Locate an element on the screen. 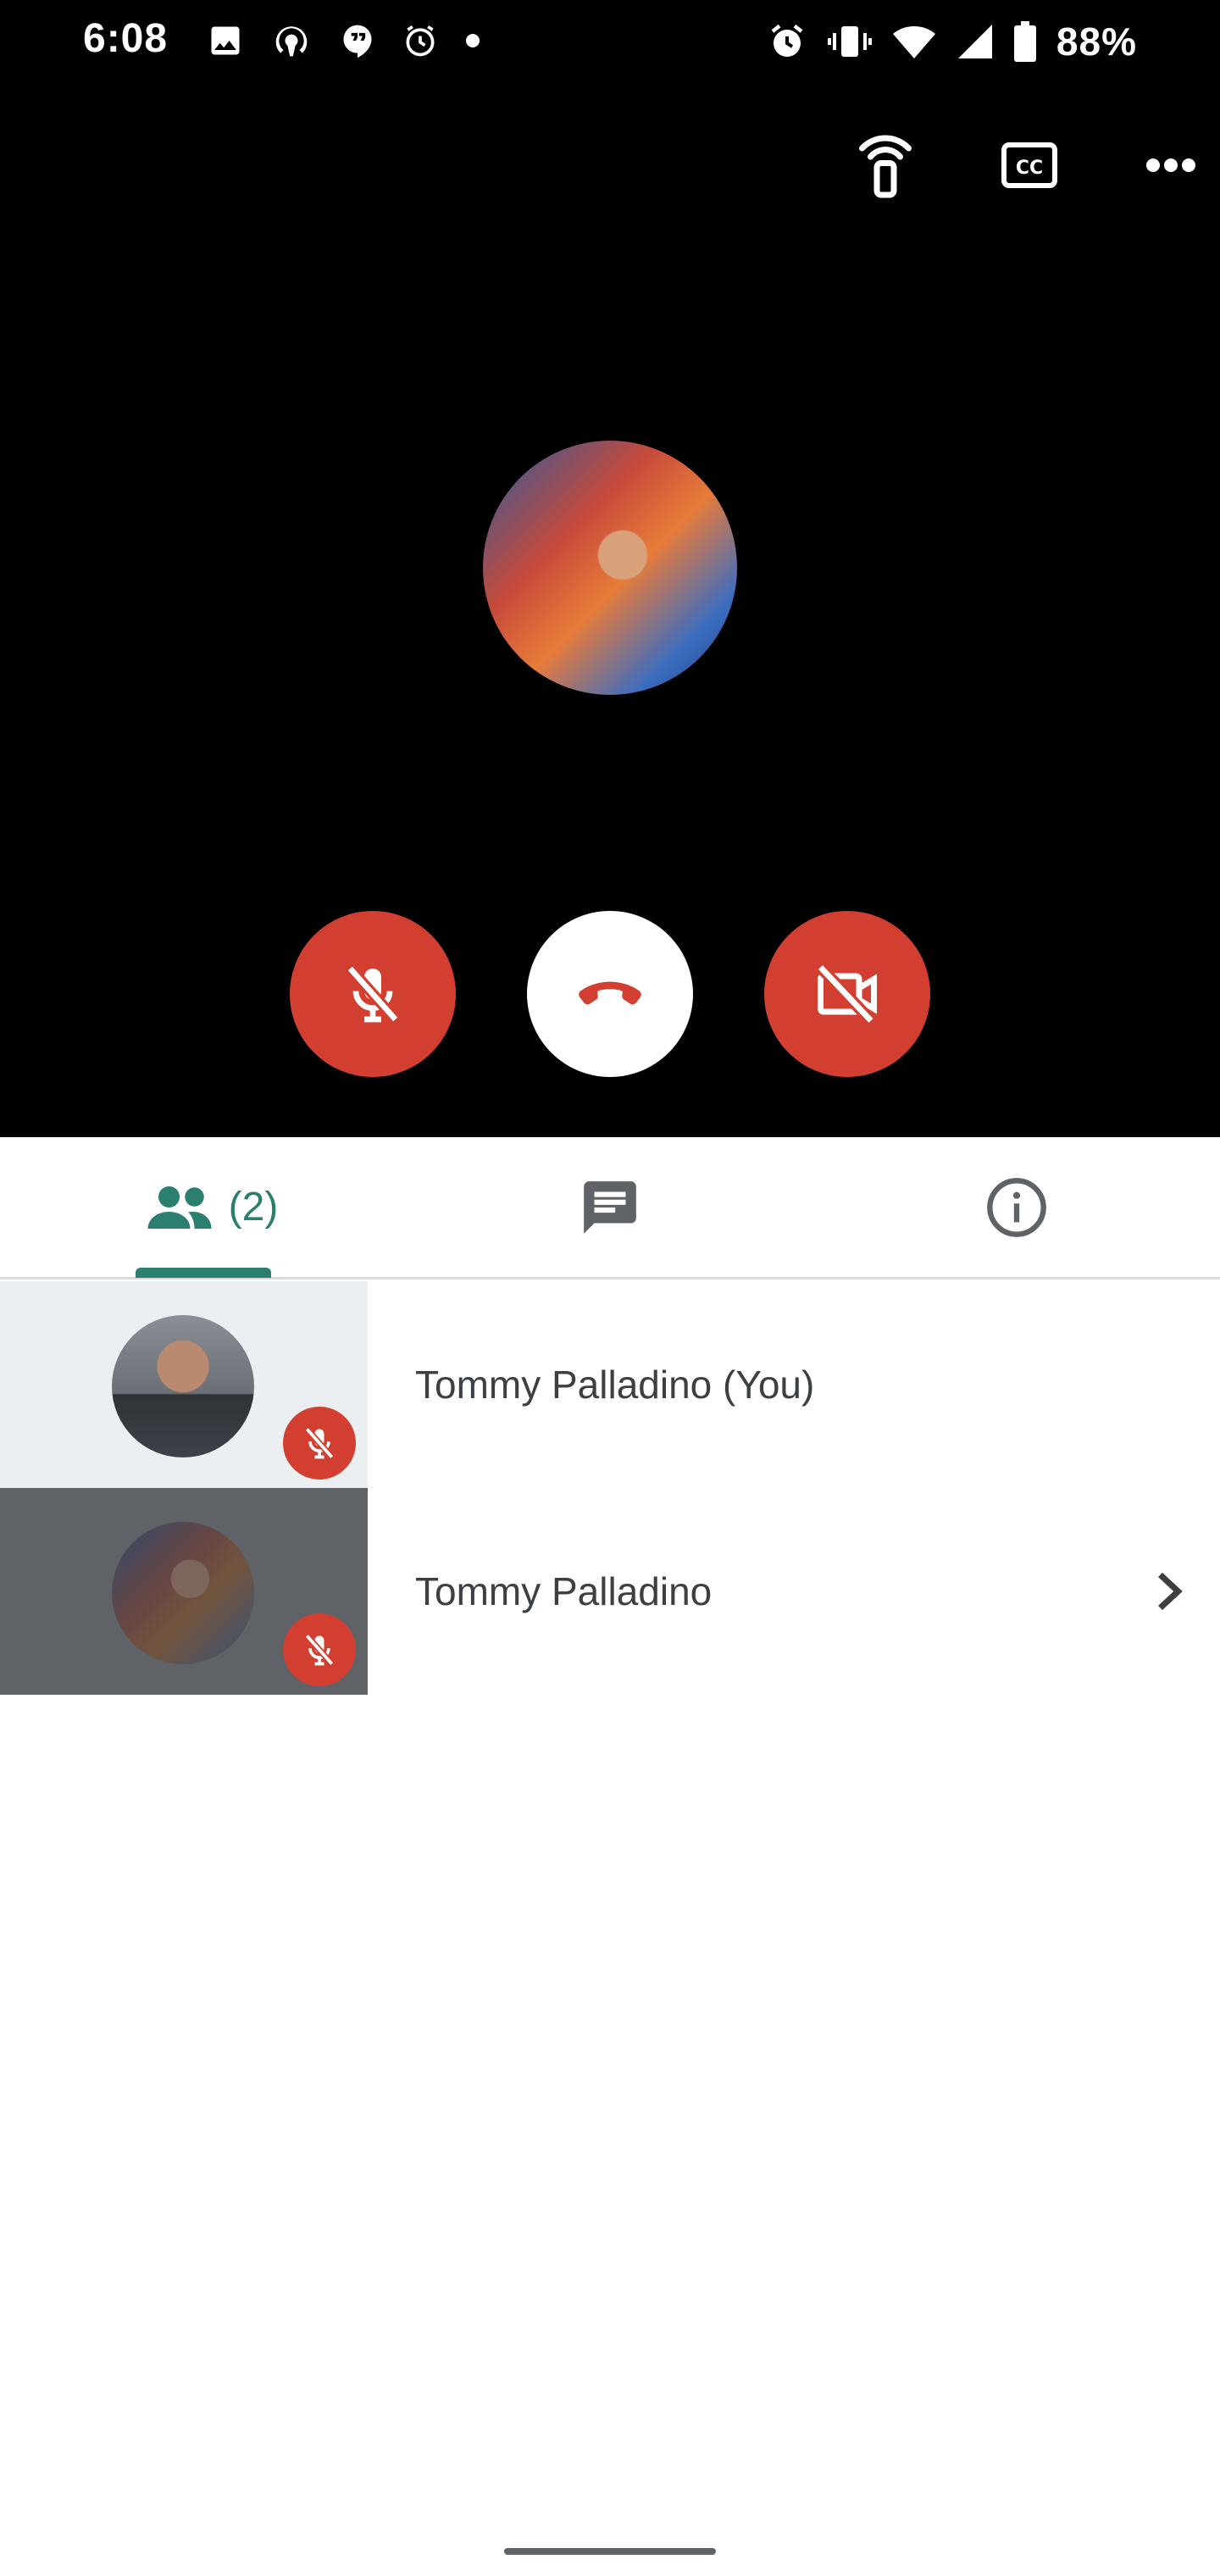 This screenshot has width=1220, height=2576. more-options-icon is located at coordinates (1170, 165).